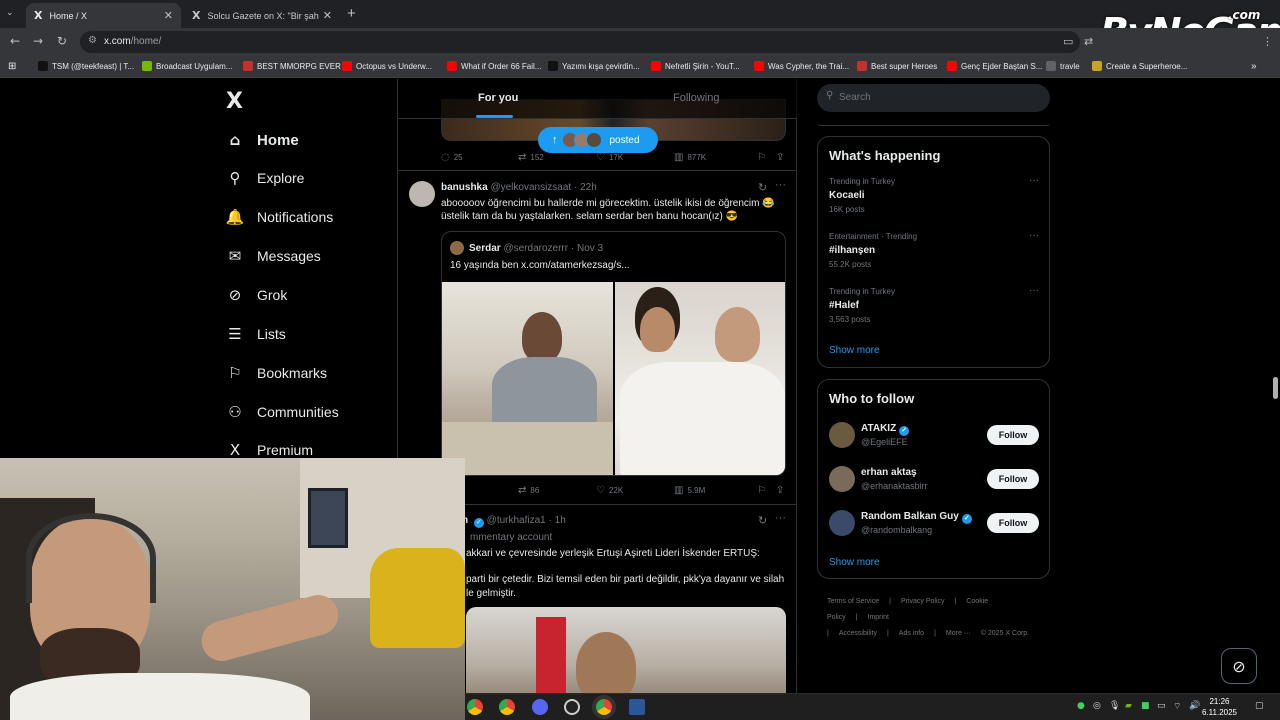 The width and height of the screenshot is (1280, 720). What do you see at coordinates (637, 707) in the screenshot?
I see `calculator-icon` at bounding box center [637, 707].